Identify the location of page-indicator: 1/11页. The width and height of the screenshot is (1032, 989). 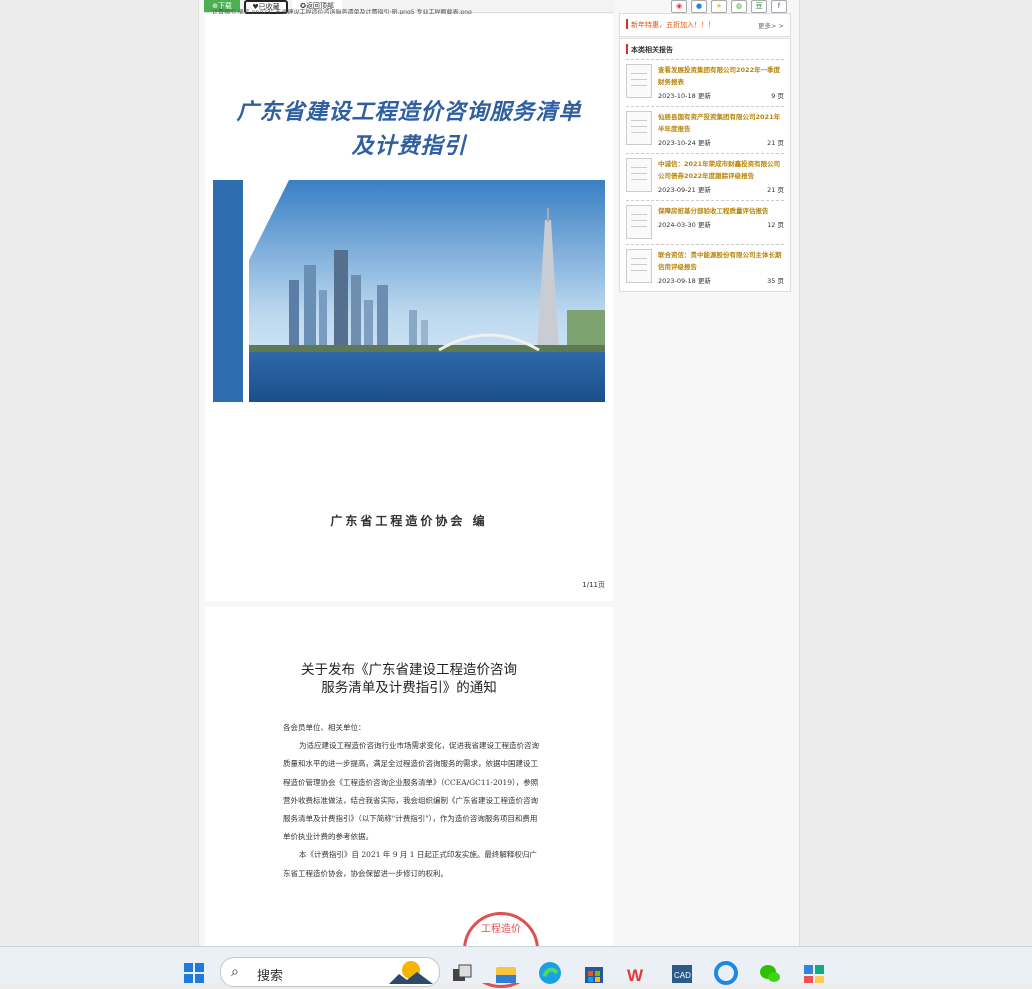
(593, 585).